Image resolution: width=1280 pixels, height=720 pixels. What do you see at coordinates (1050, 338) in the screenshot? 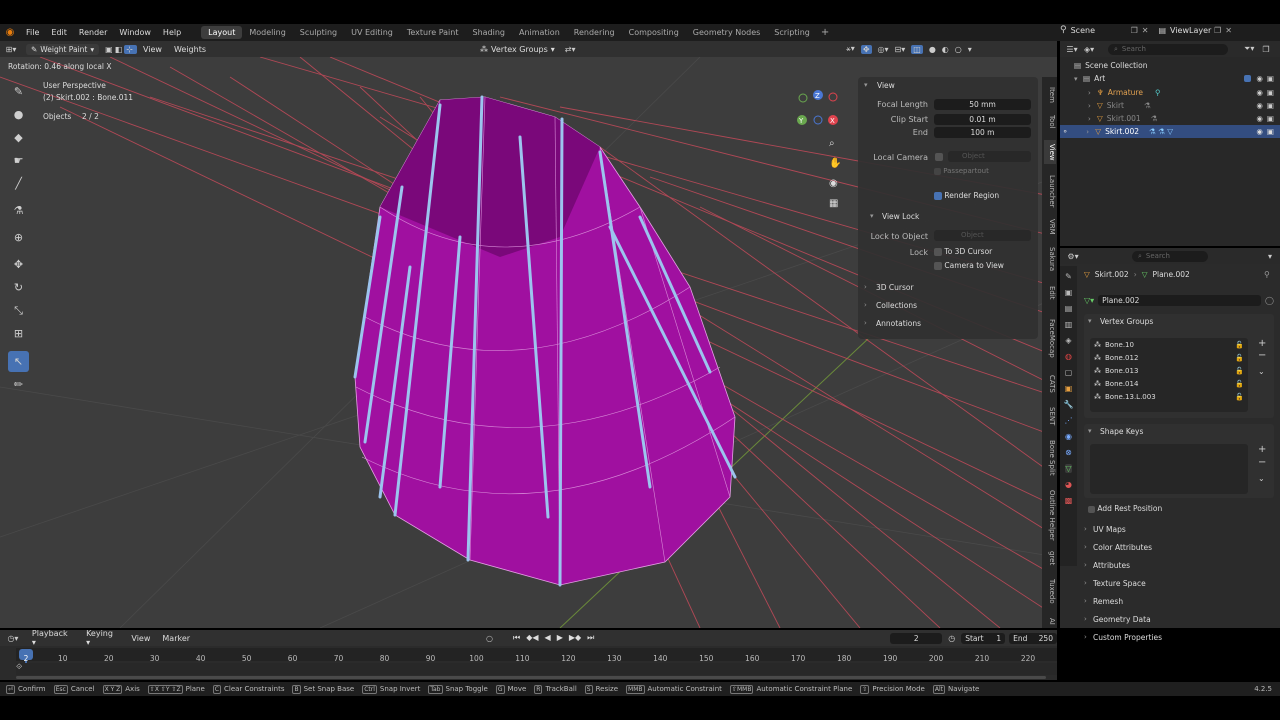
I see `tab-facemocap: FaceMocap` at bounding box center [1050, 338].